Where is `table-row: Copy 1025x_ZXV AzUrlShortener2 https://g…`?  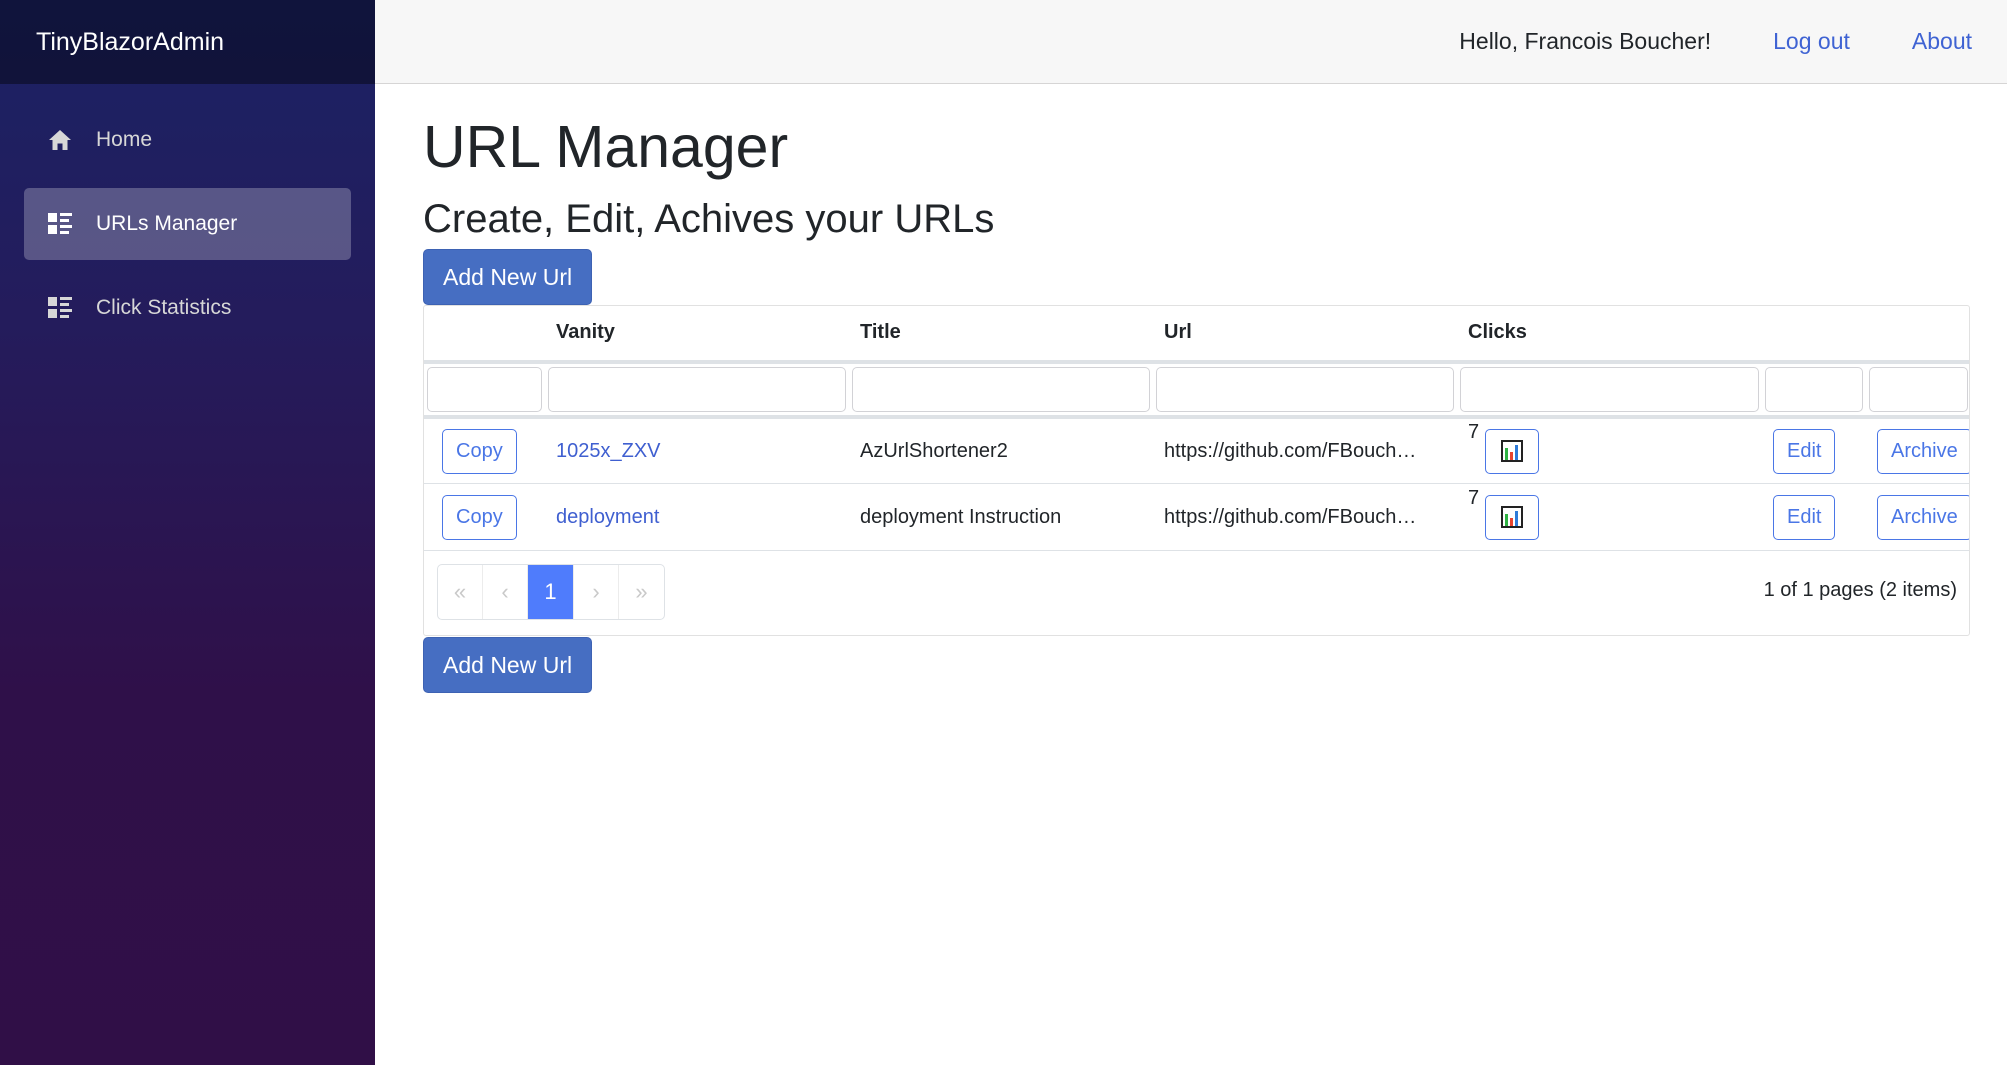 table-row: Copy 1025x_ZXV AzUrlShortener2 https://g… is located at coordinates (1196, 450).